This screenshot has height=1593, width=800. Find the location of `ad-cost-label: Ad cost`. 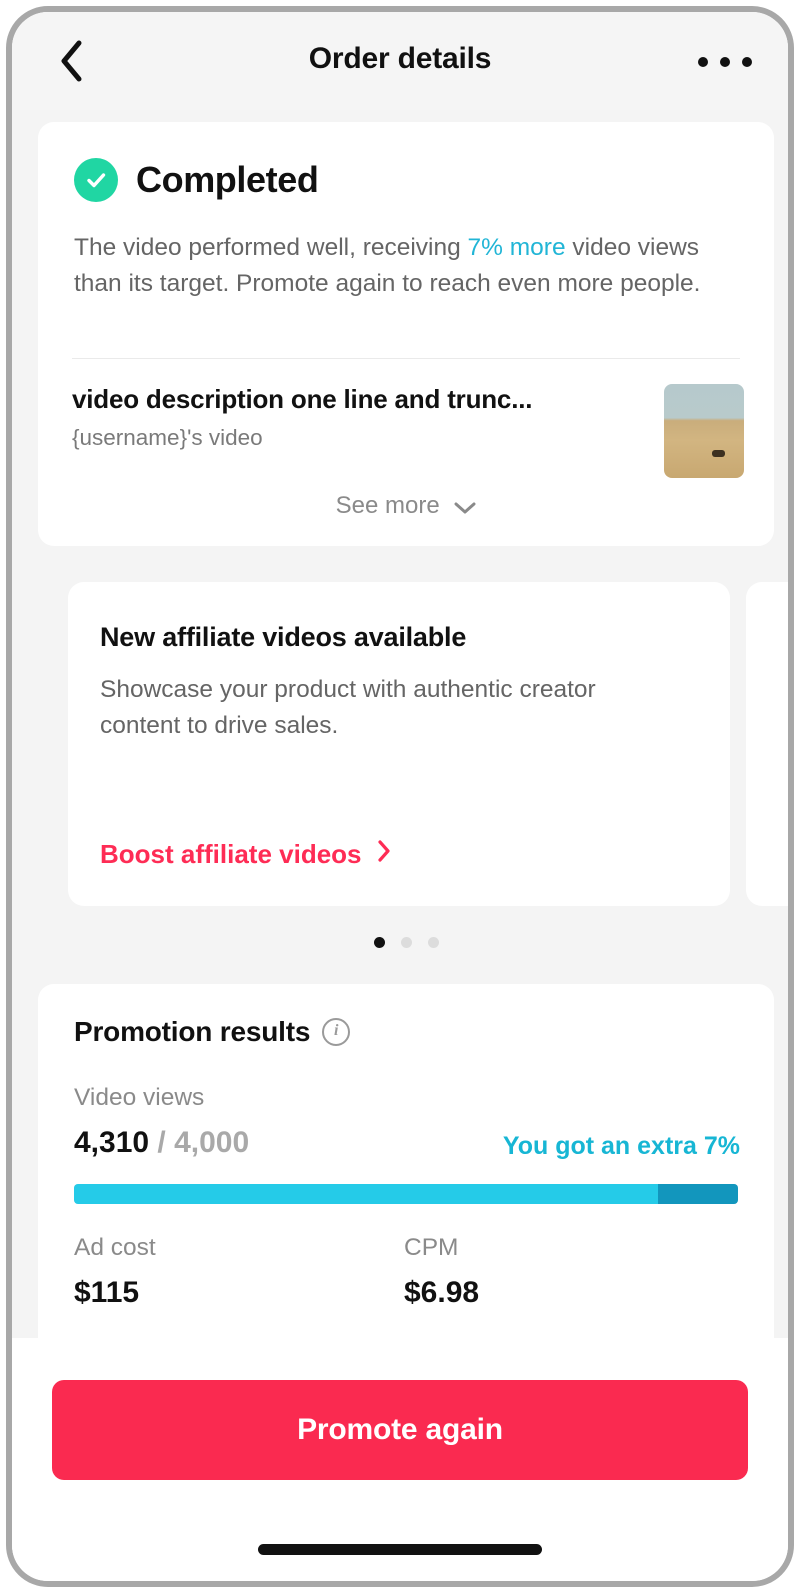

ad-cost-label: Ad cost is located at coordinates (115, 1247).